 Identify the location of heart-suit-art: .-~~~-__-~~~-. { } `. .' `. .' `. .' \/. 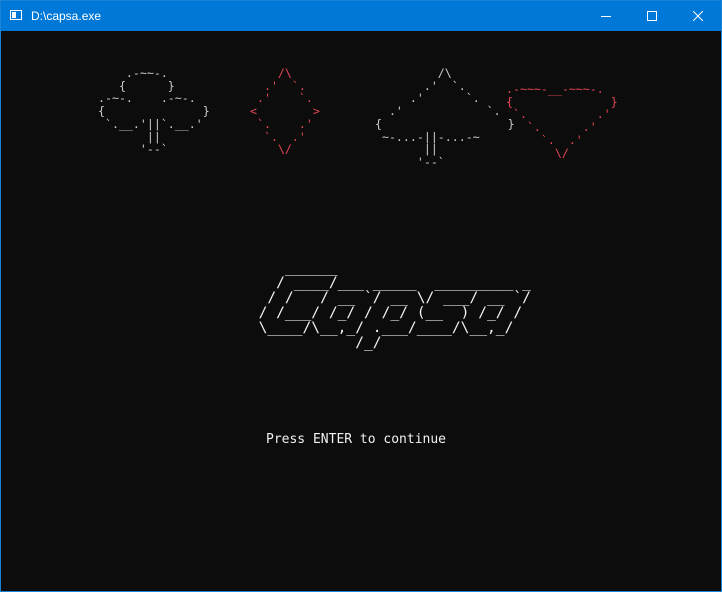
(562, 121).